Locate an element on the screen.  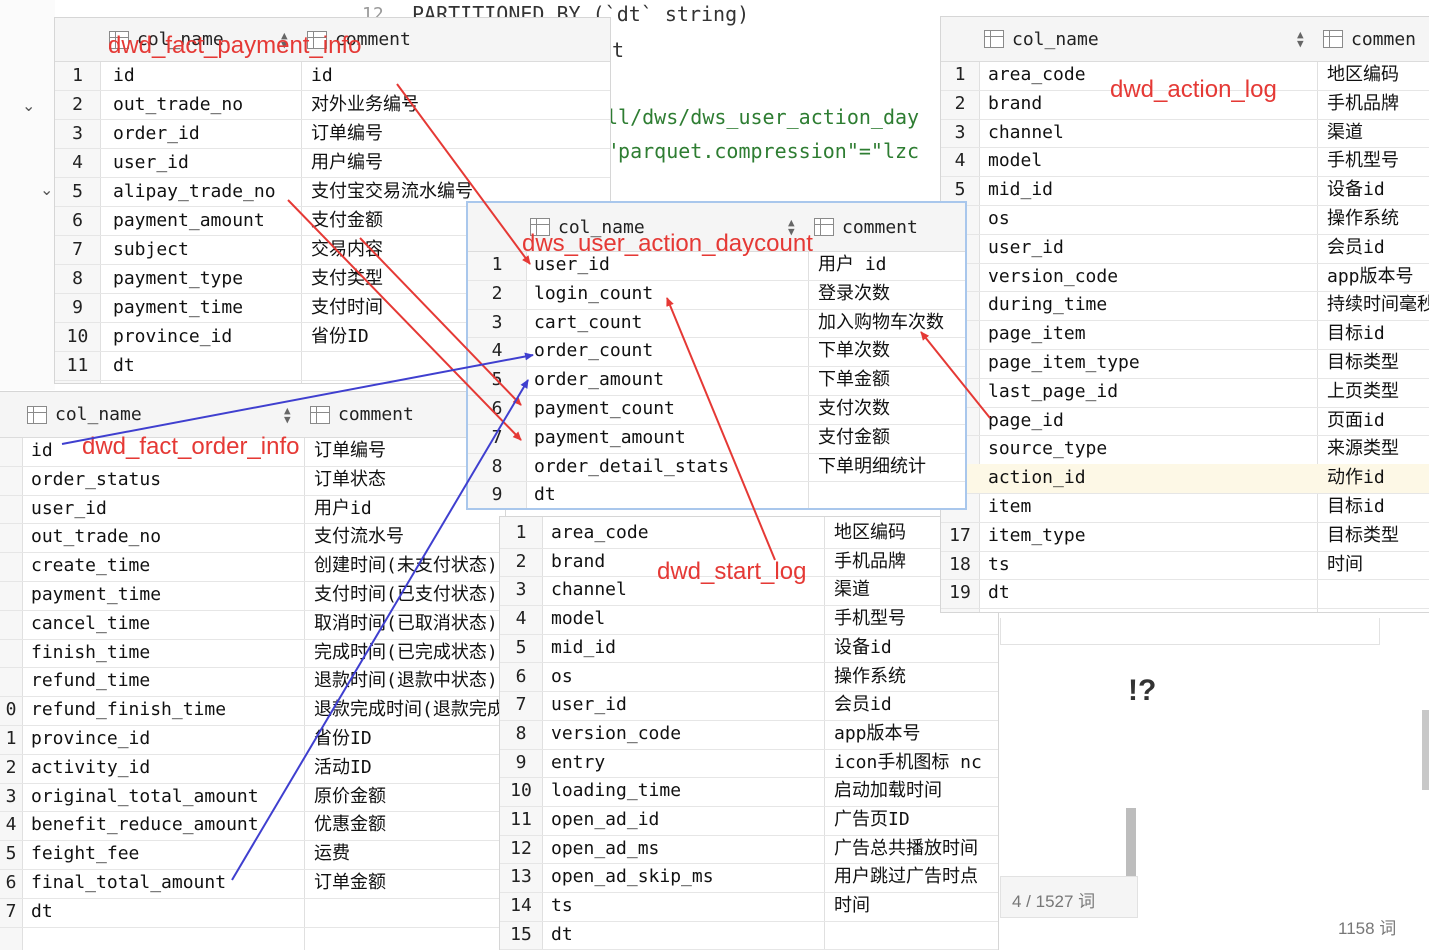
comment-cell: 支付金额 is located at coordinates (854, 438).